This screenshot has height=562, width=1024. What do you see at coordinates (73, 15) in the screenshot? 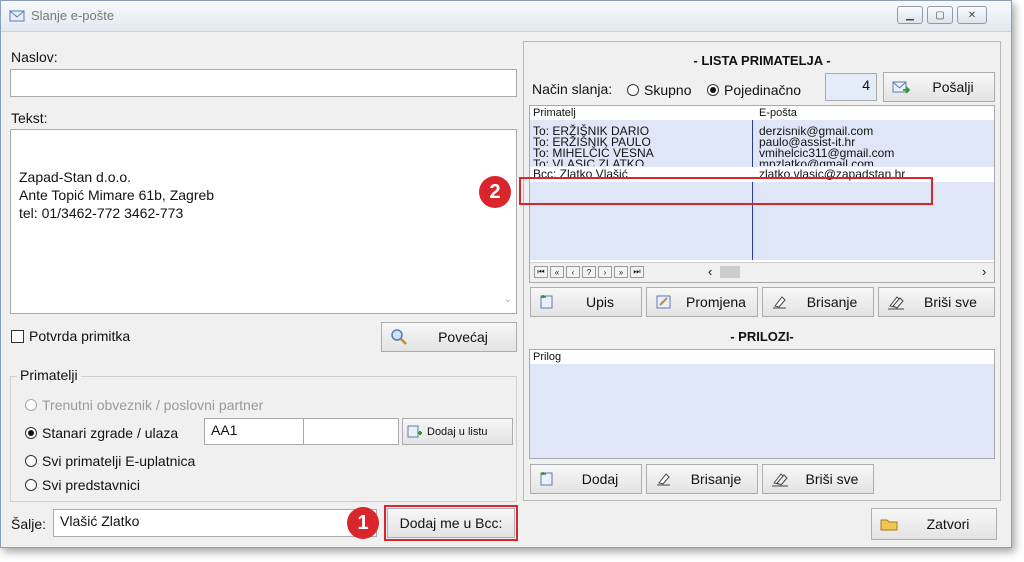
I see `window-title: Slanje e-pošte` at bounding box center [73, 15].